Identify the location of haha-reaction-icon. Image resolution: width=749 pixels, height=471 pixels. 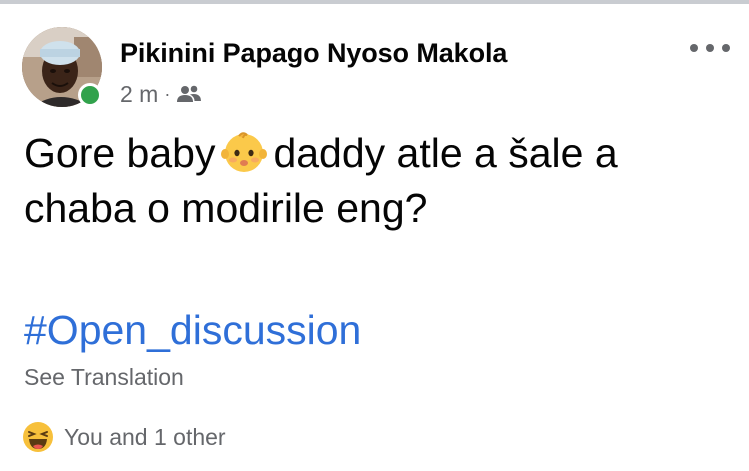
(38, 437).